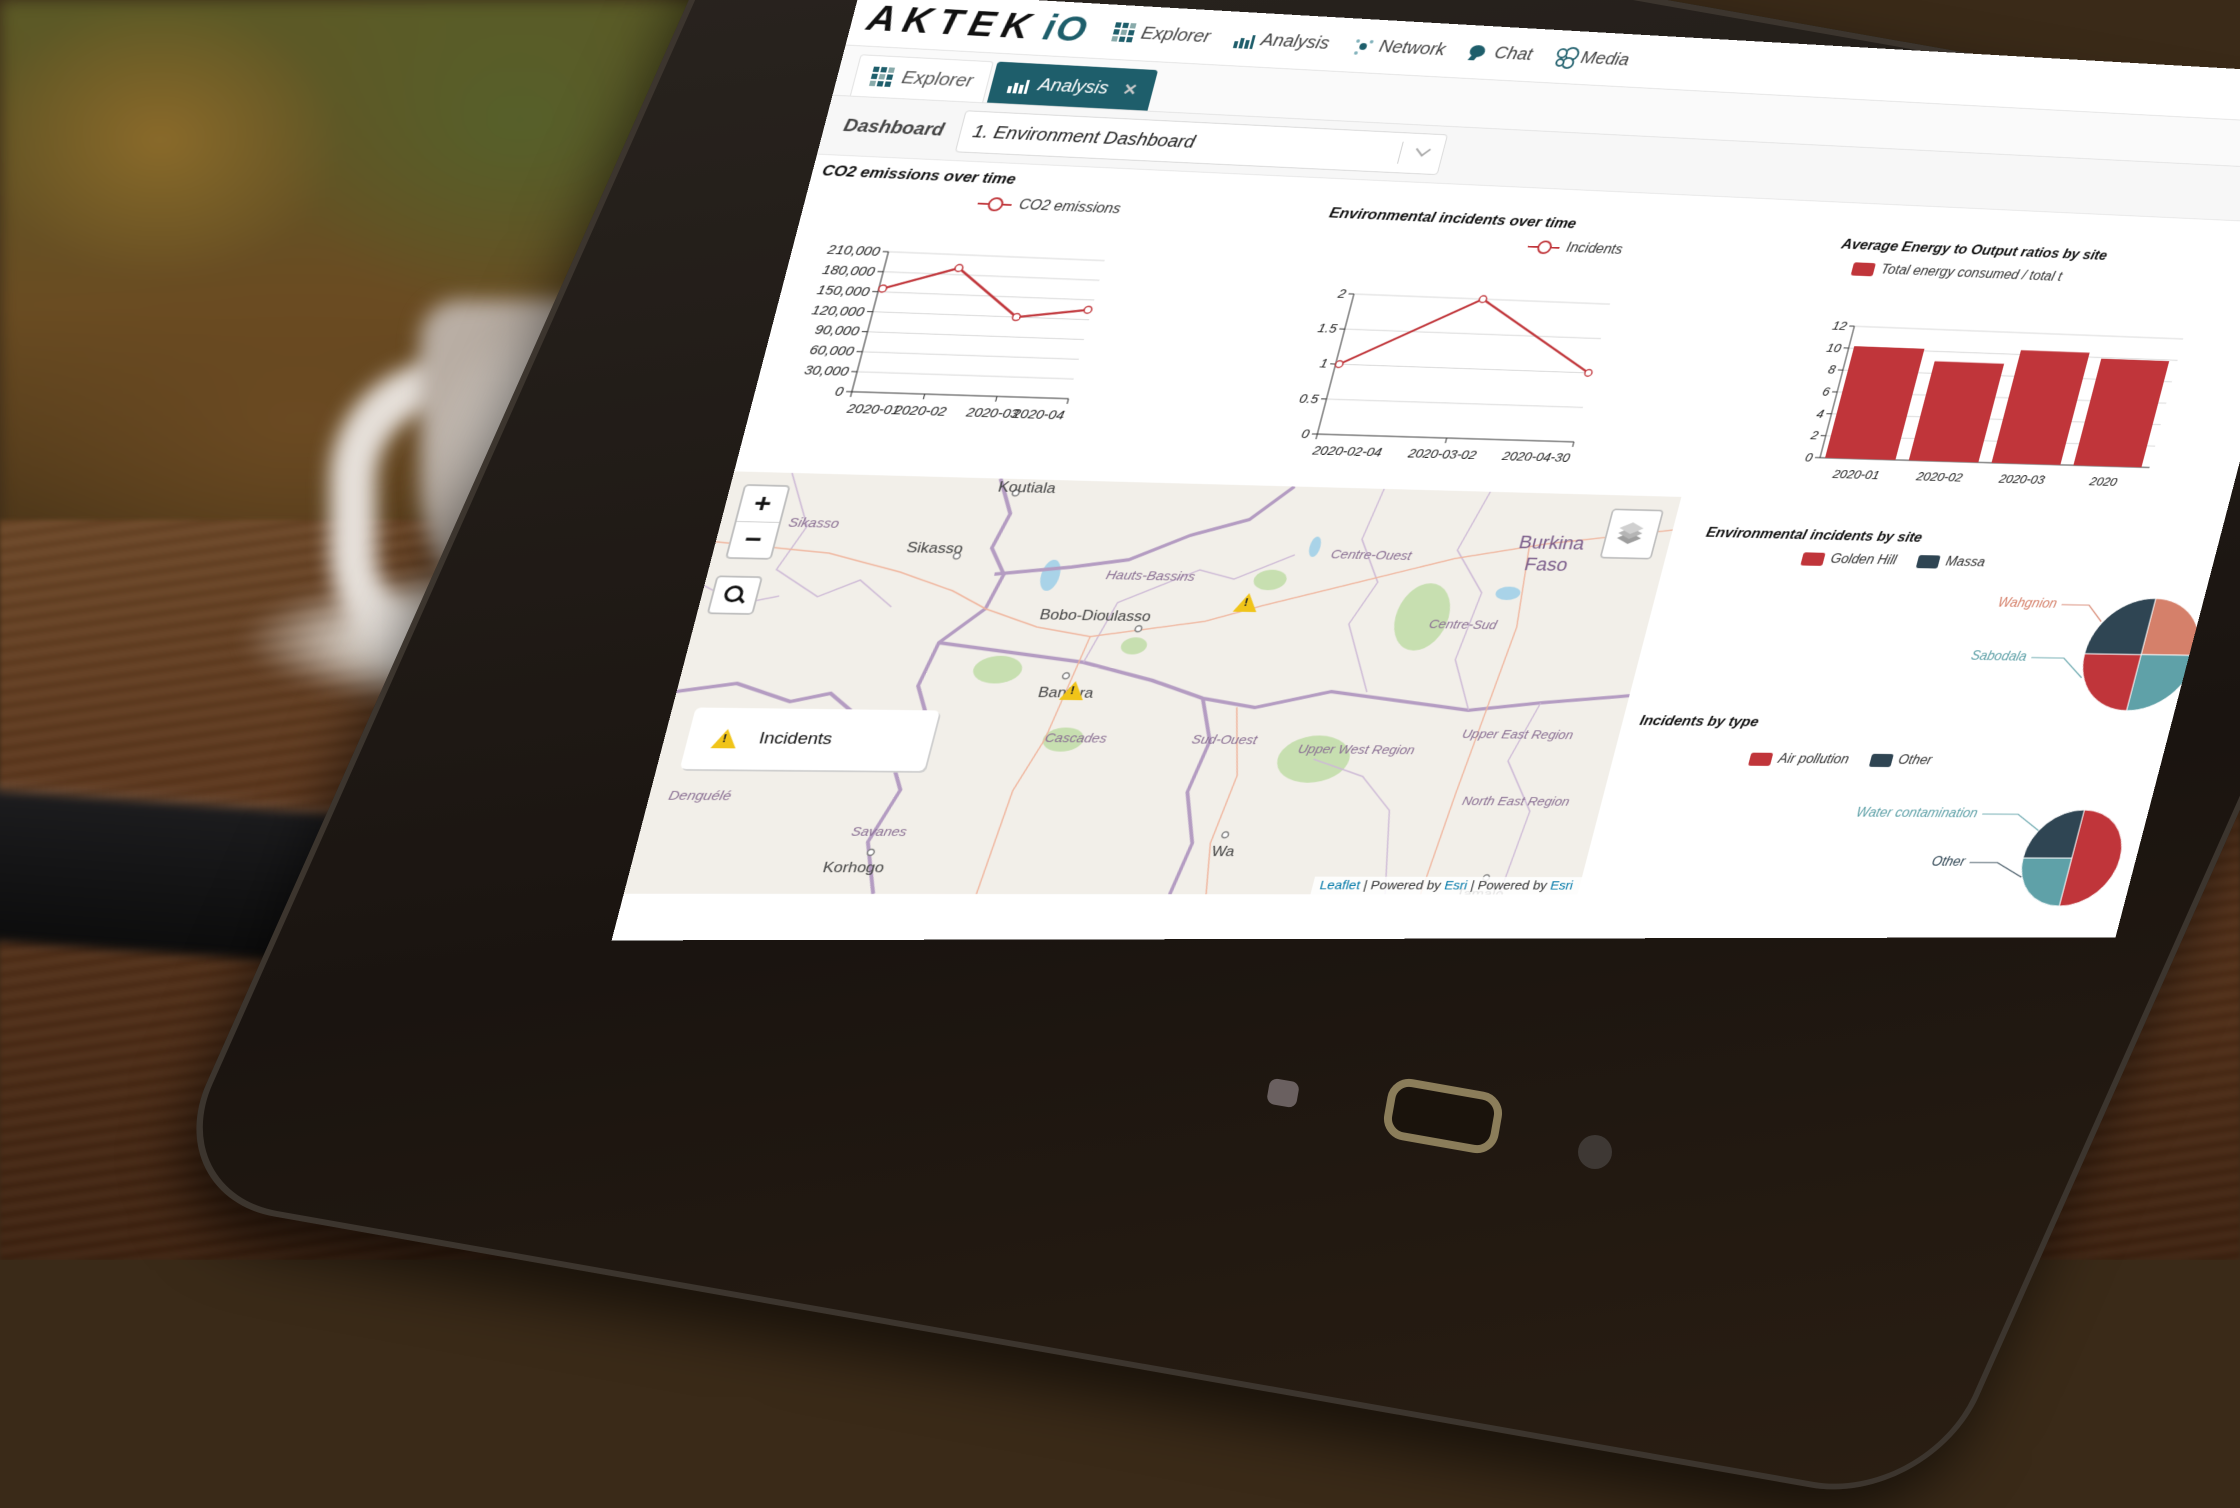  I want to click on x-tick-label: 2020-01, so click(1856, 473).